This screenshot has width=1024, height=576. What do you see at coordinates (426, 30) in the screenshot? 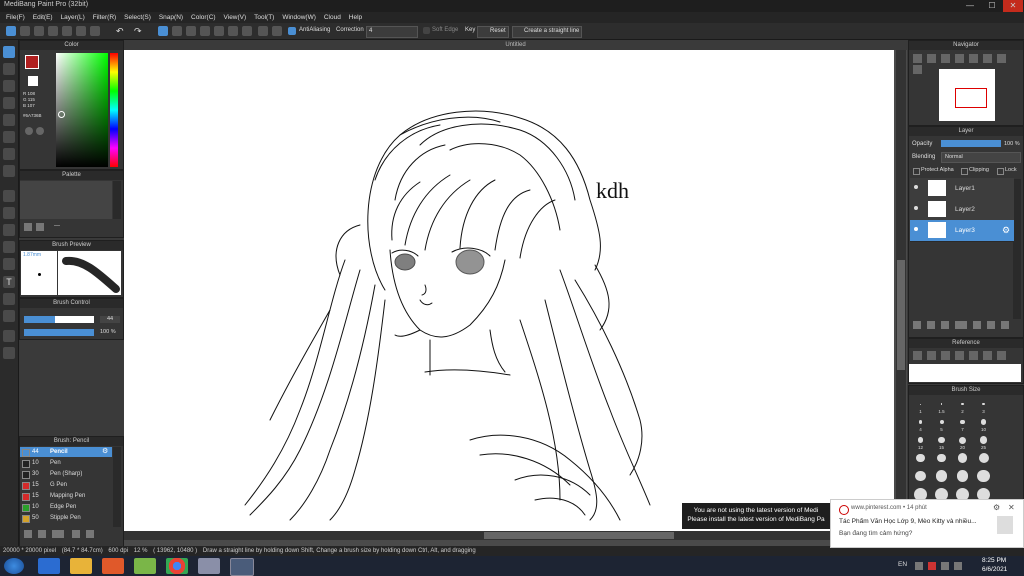
I see `soft-edge-checkbox` at bounding box center [426, 30].